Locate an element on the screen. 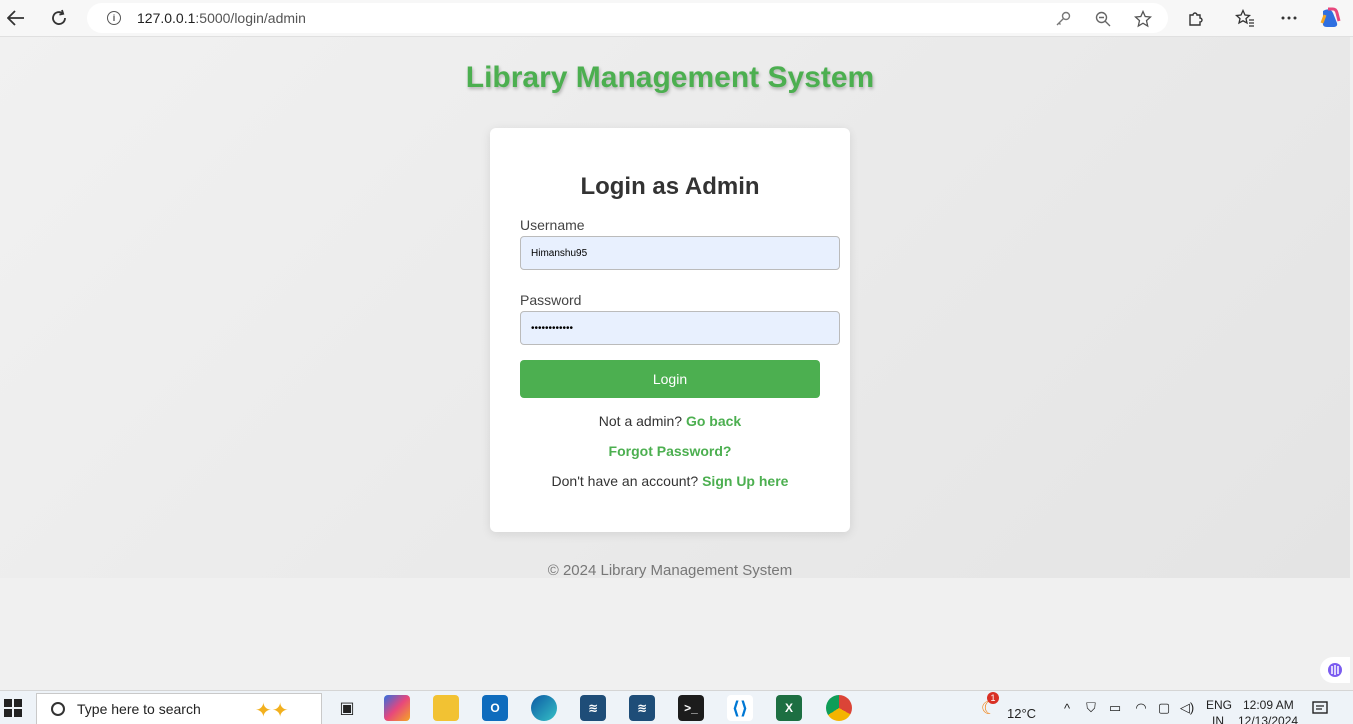  meet-now-icon: ▢ is located at coordinates (1164, 708).